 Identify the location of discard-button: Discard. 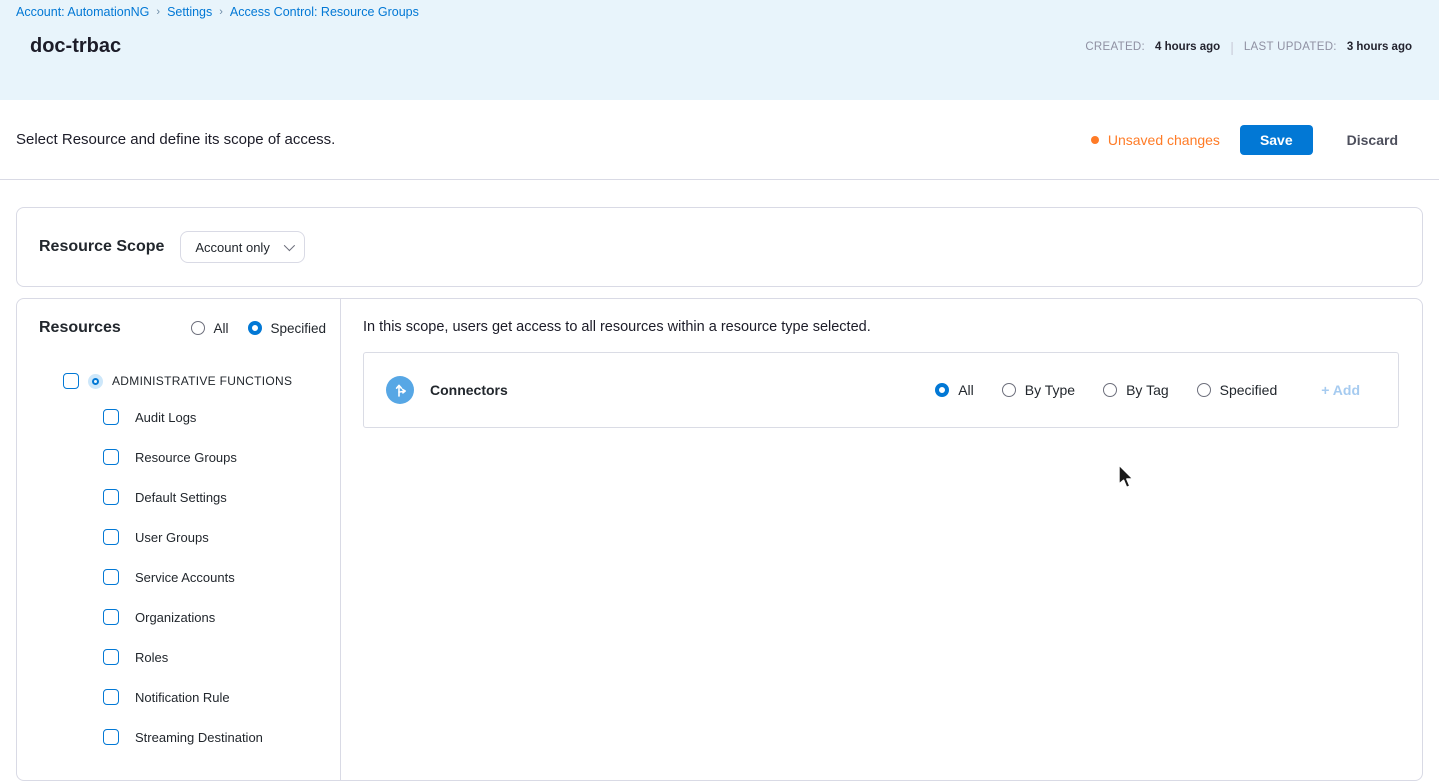
(1372, 140).